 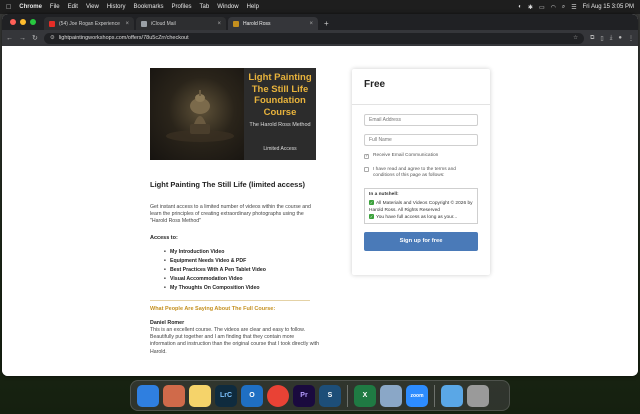 I want to click on price-label: Free, so click(x=375, y=84).